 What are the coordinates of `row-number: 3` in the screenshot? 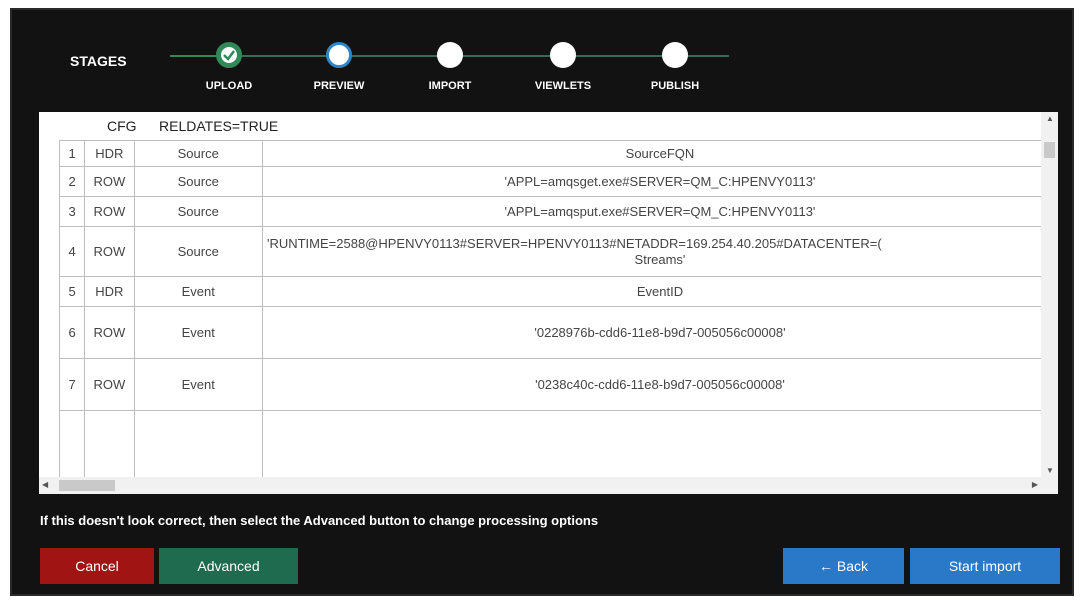 It's located at (72, 211).